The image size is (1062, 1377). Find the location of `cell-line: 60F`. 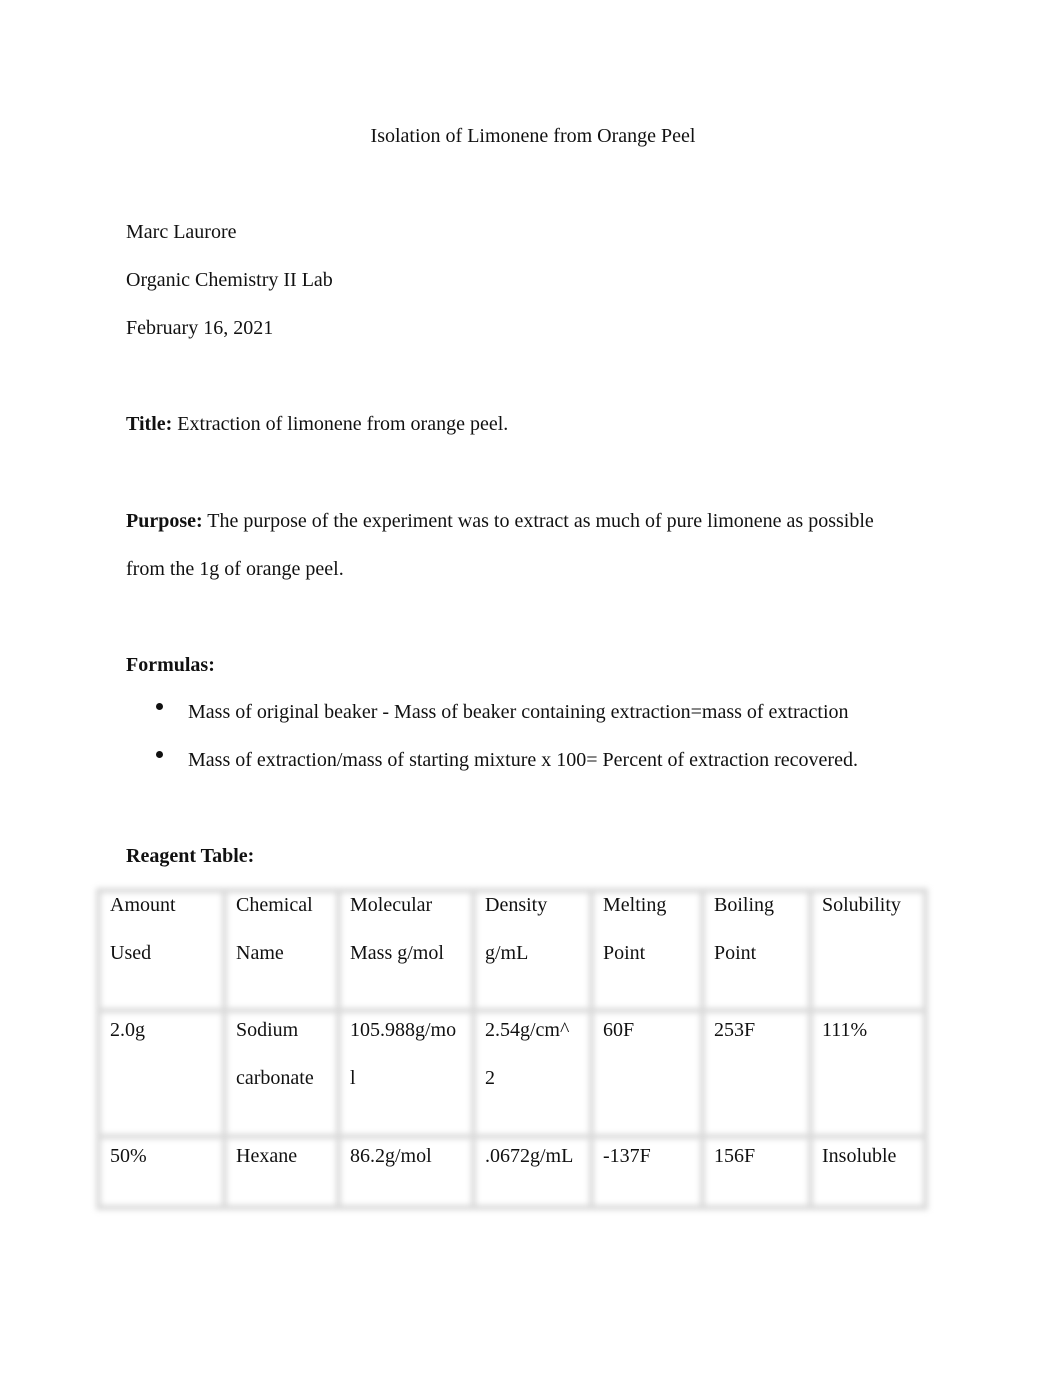

cell-line: 60F is located at coordinates (619, 1030).